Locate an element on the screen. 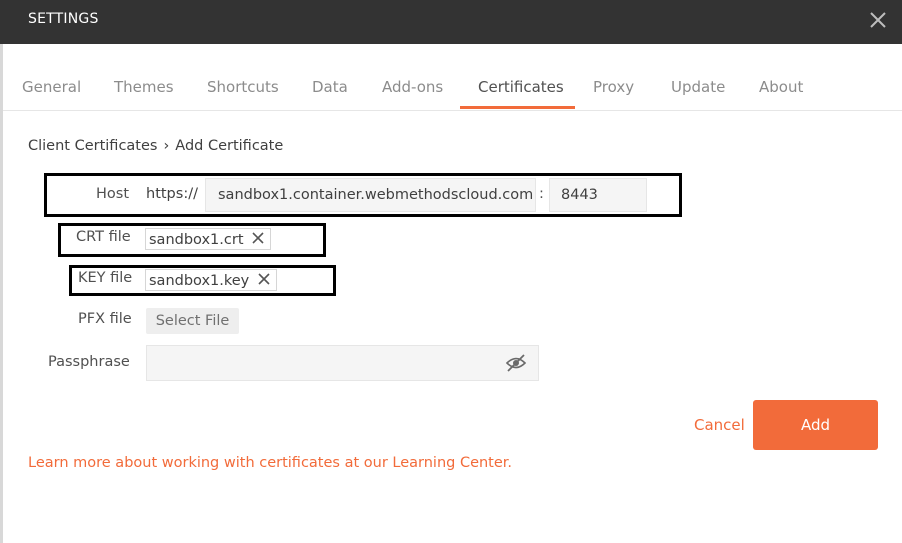 The image size is (902, 543). select-file-button: Select File is located at coordinates (192, 321).